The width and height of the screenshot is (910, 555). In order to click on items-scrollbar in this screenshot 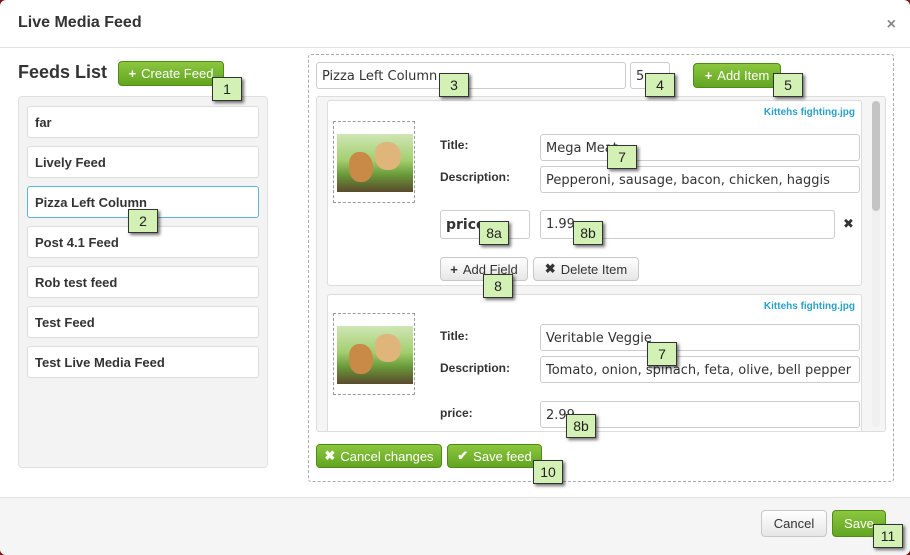, I will do `click(876, 264)`.